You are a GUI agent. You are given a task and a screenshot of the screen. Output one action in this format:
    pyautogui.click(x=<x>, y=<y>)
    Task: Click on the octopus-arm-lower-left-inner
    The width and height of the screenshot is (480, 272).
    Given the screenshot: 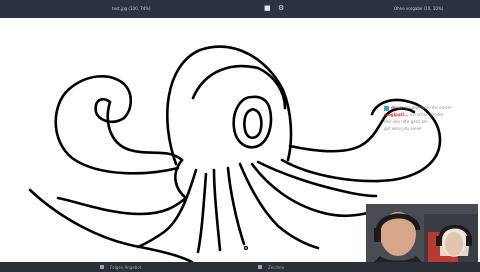 What is the action you would take?
    pyautogui.click(x=122, y=206)
    